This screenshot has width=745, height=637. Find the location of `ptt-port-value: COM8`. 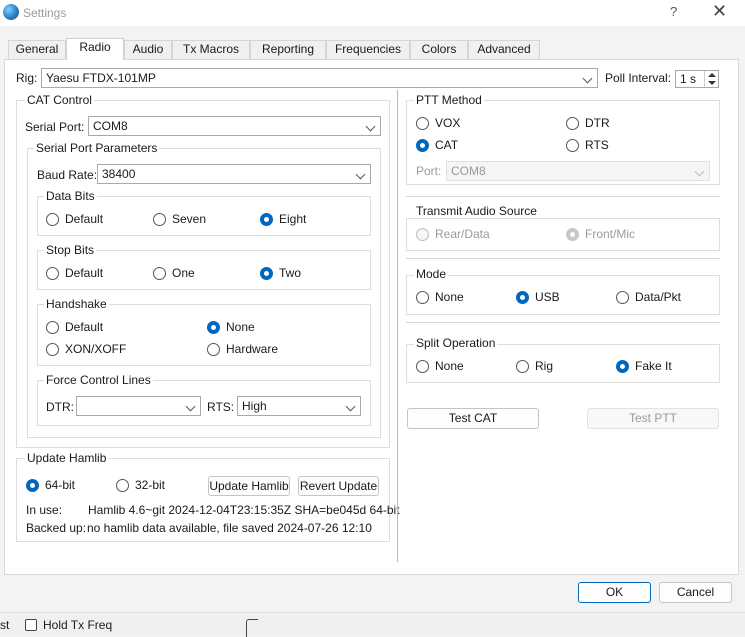

ptt-port-value: COM8 is located at coordinates (468, 171).